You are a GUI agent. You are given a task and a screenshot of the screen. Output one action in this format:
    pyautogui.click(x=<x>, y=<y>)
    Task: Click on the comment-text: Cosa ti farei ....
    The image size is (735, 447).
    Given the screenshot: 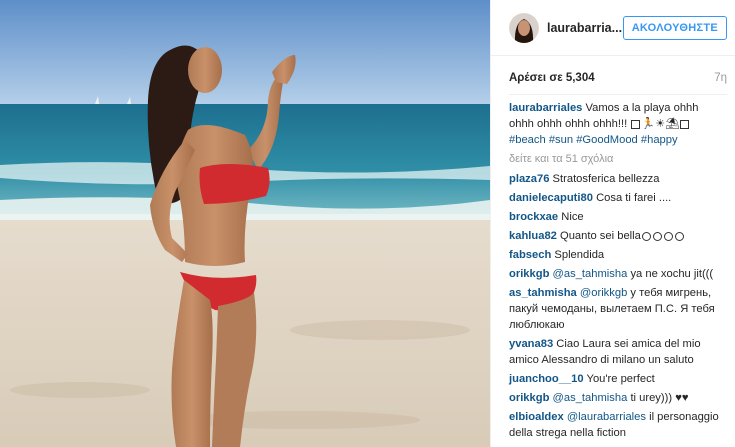 What is the action you would take?
    pyautogui.click(x=634, y=198)
    